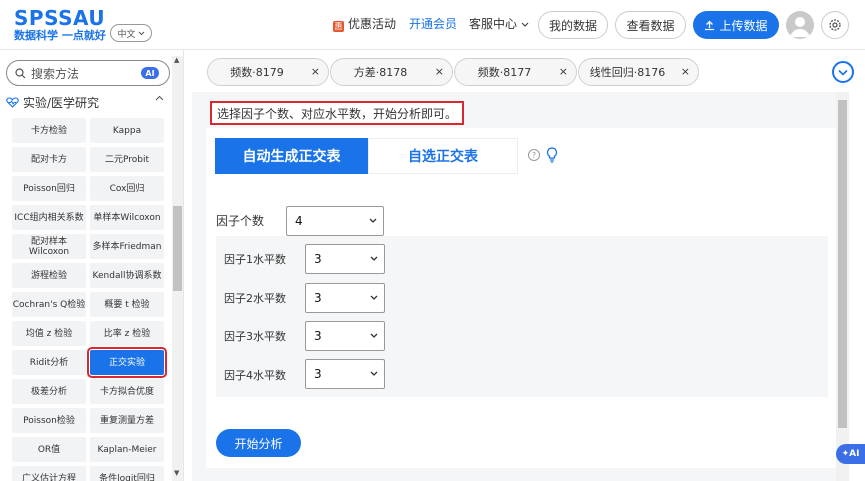  I want to click on method-button: Kappa, so click(127, 130).